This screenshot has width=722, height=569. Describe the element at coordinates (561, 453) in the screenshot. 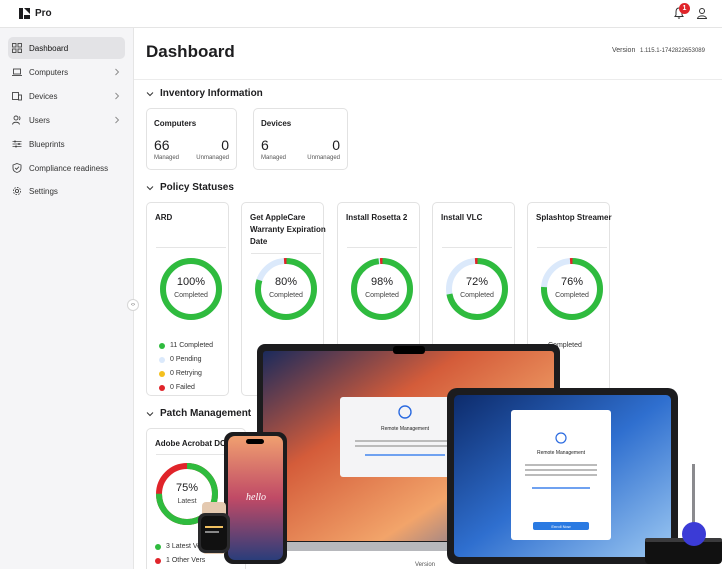

I see `ipad-dialog-title: Remote Management` at that location.